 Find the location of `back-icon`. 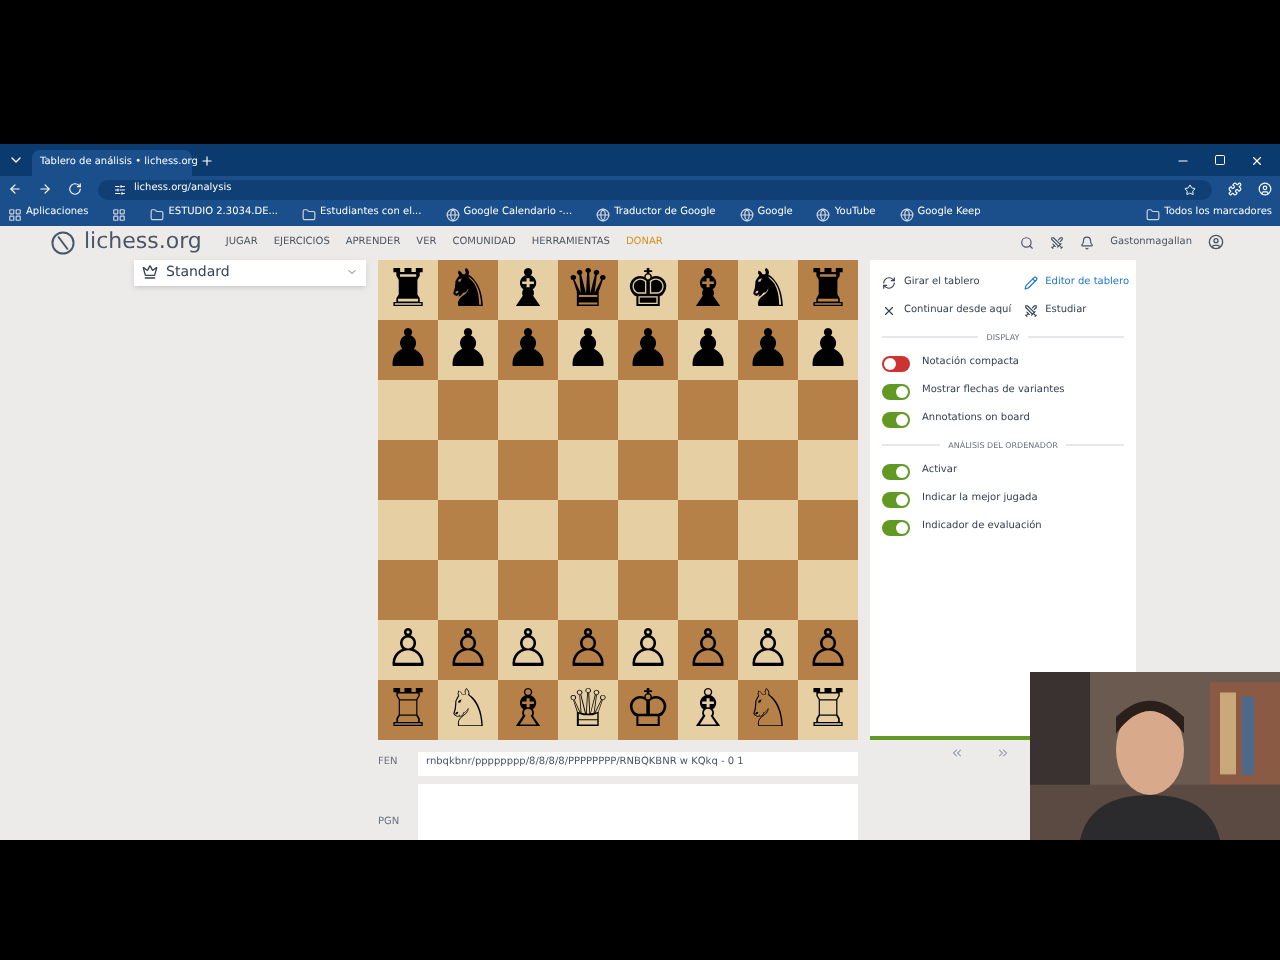

back-icon is located at coordinates (15, 189).